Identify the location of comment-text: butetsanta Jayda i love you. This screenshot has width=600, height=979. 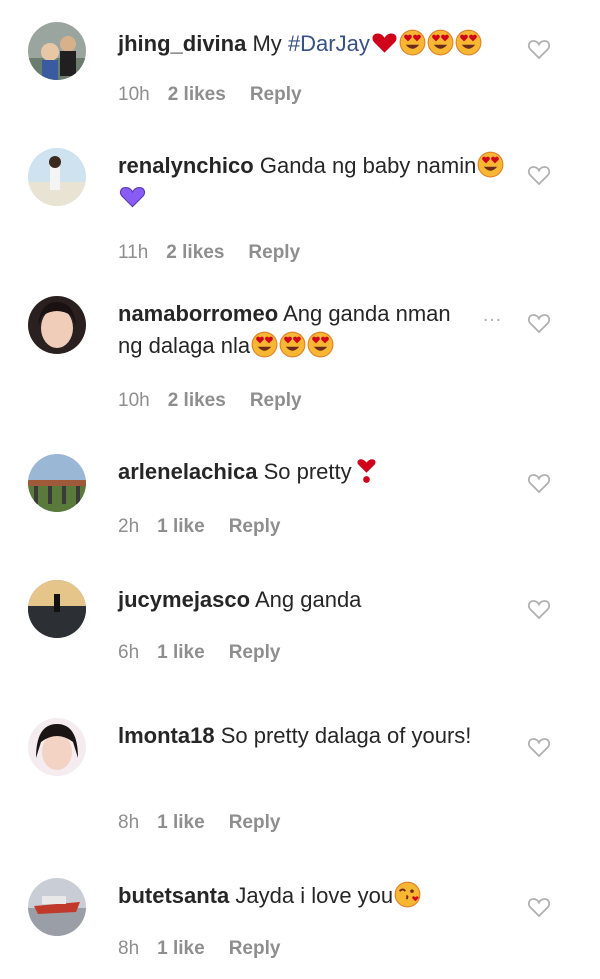
(315, 896).